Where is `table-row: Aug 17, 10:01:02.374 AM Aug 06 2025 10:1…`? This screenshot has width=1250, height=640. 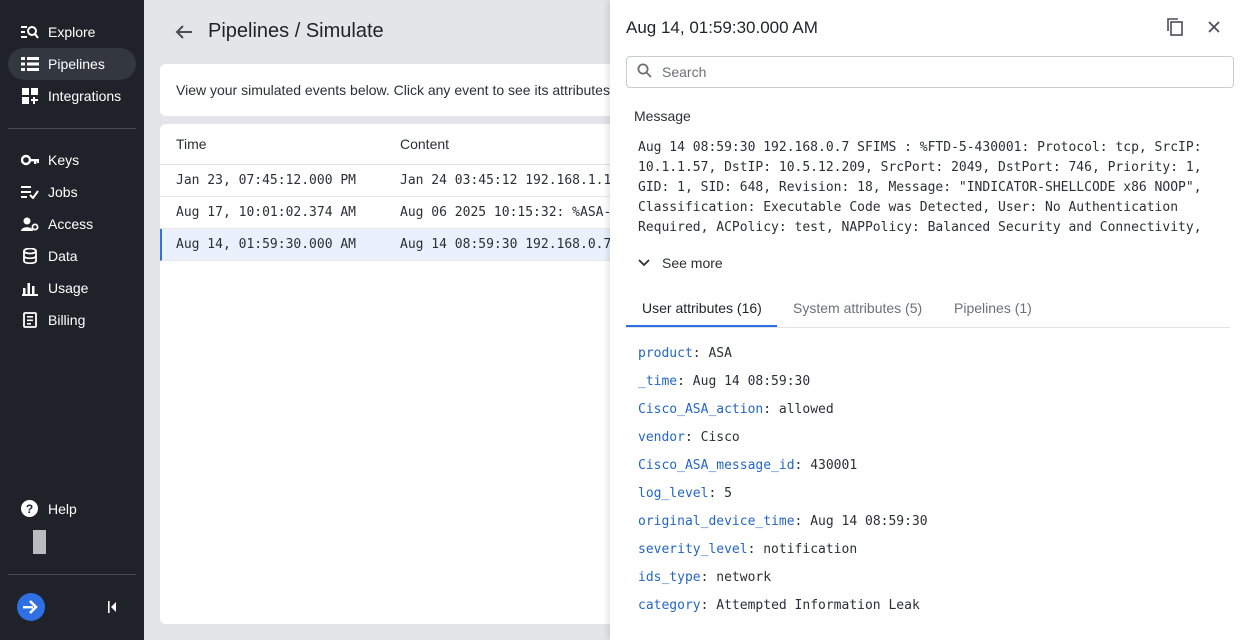 table-row: Aug 17, 10:01:02.374 AM Aug 06 2025 10:1… is located at coordinates (385, 213).